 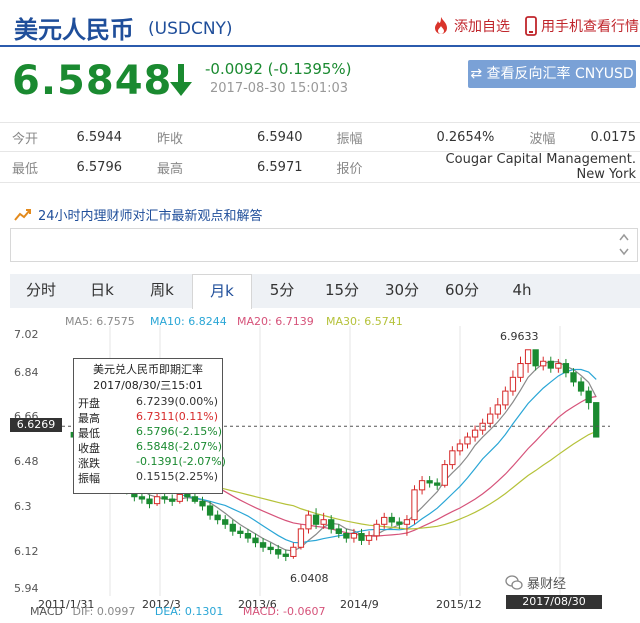 I want to click on low-annotation: 6.0408, so click(x=309, y=578).